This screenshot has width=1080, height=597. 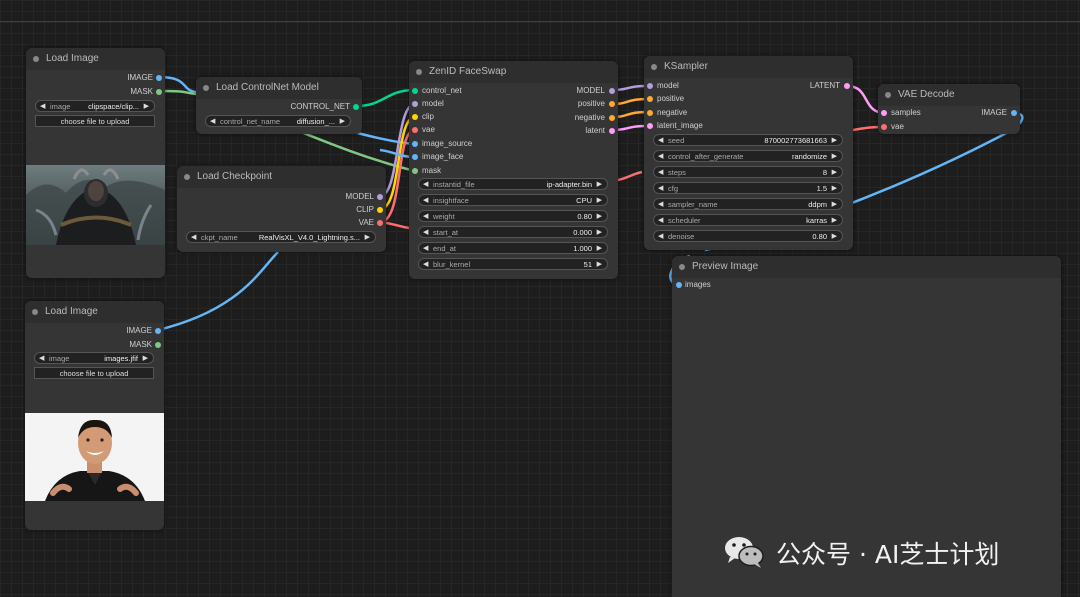 What do you see at coordinates (884, 113) in the screenshot?
I see `input-samples-socket` at bounding box center [884, 113].